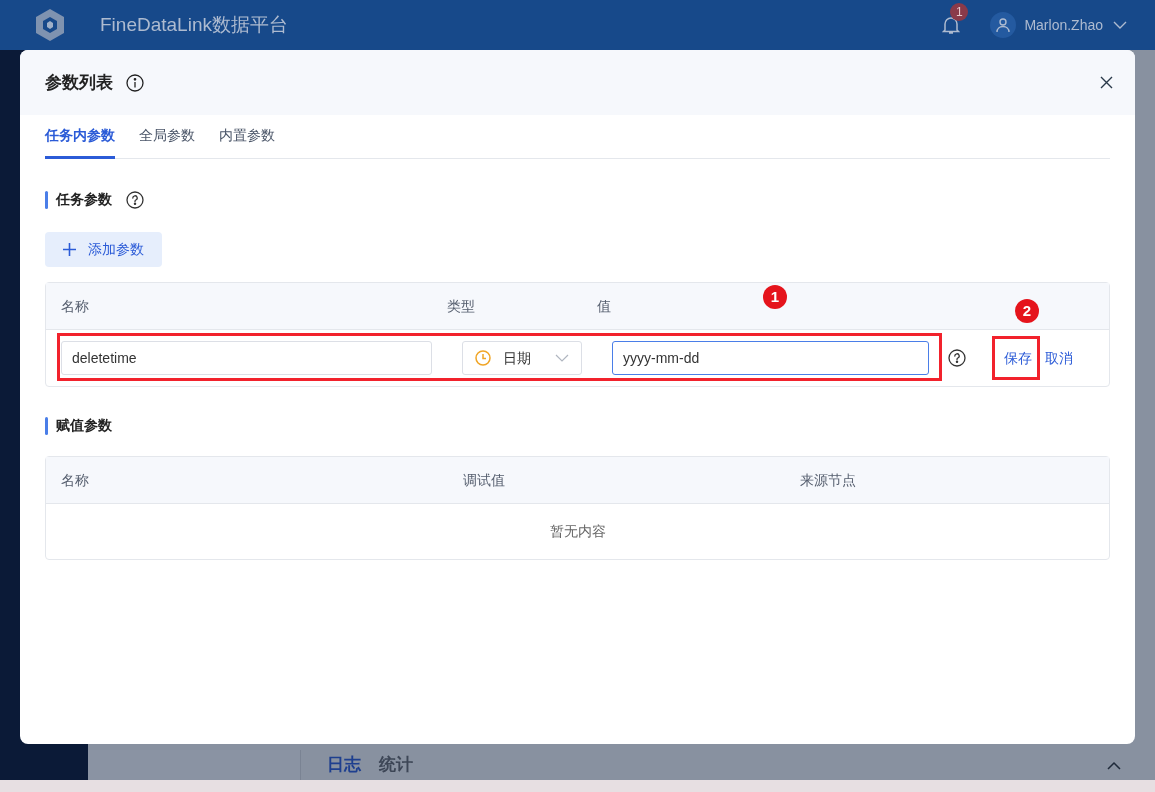 The image size is (1155, 792). What do you see at coordinates (483, 358) in the screenshot?
I see `clock-icon` at bounding box center [483, 358].